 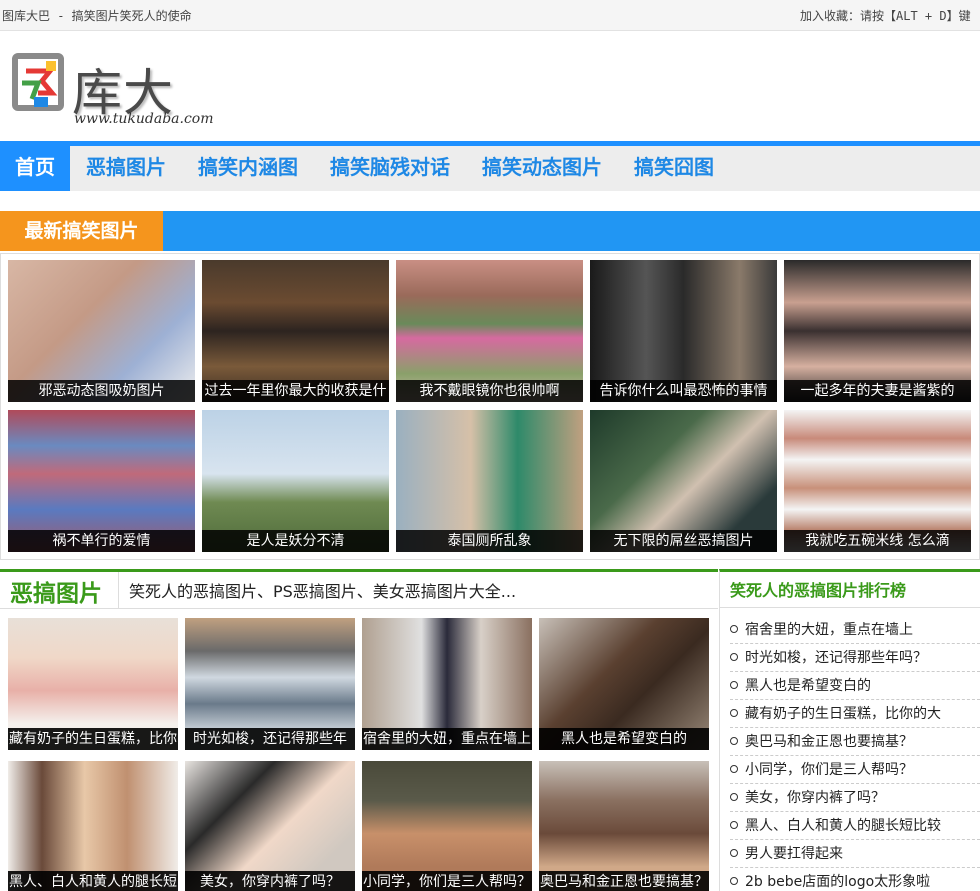 What do you see at coordinates (683, 481) in the screenshot?
I see `latest-item: 无下限的屌丝恶搞图片` at bounding box center [683, 481].